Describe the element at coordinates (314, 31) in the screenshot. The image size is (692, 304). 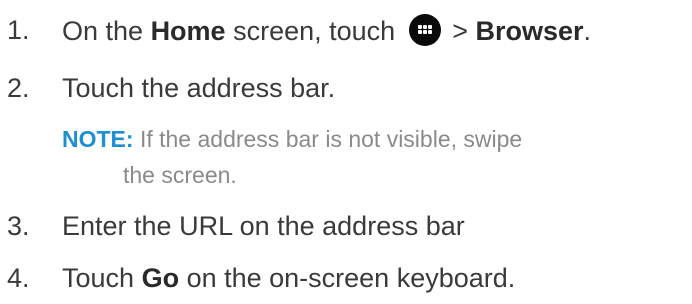
I see `step-text-middle: screen, touch` at that location.